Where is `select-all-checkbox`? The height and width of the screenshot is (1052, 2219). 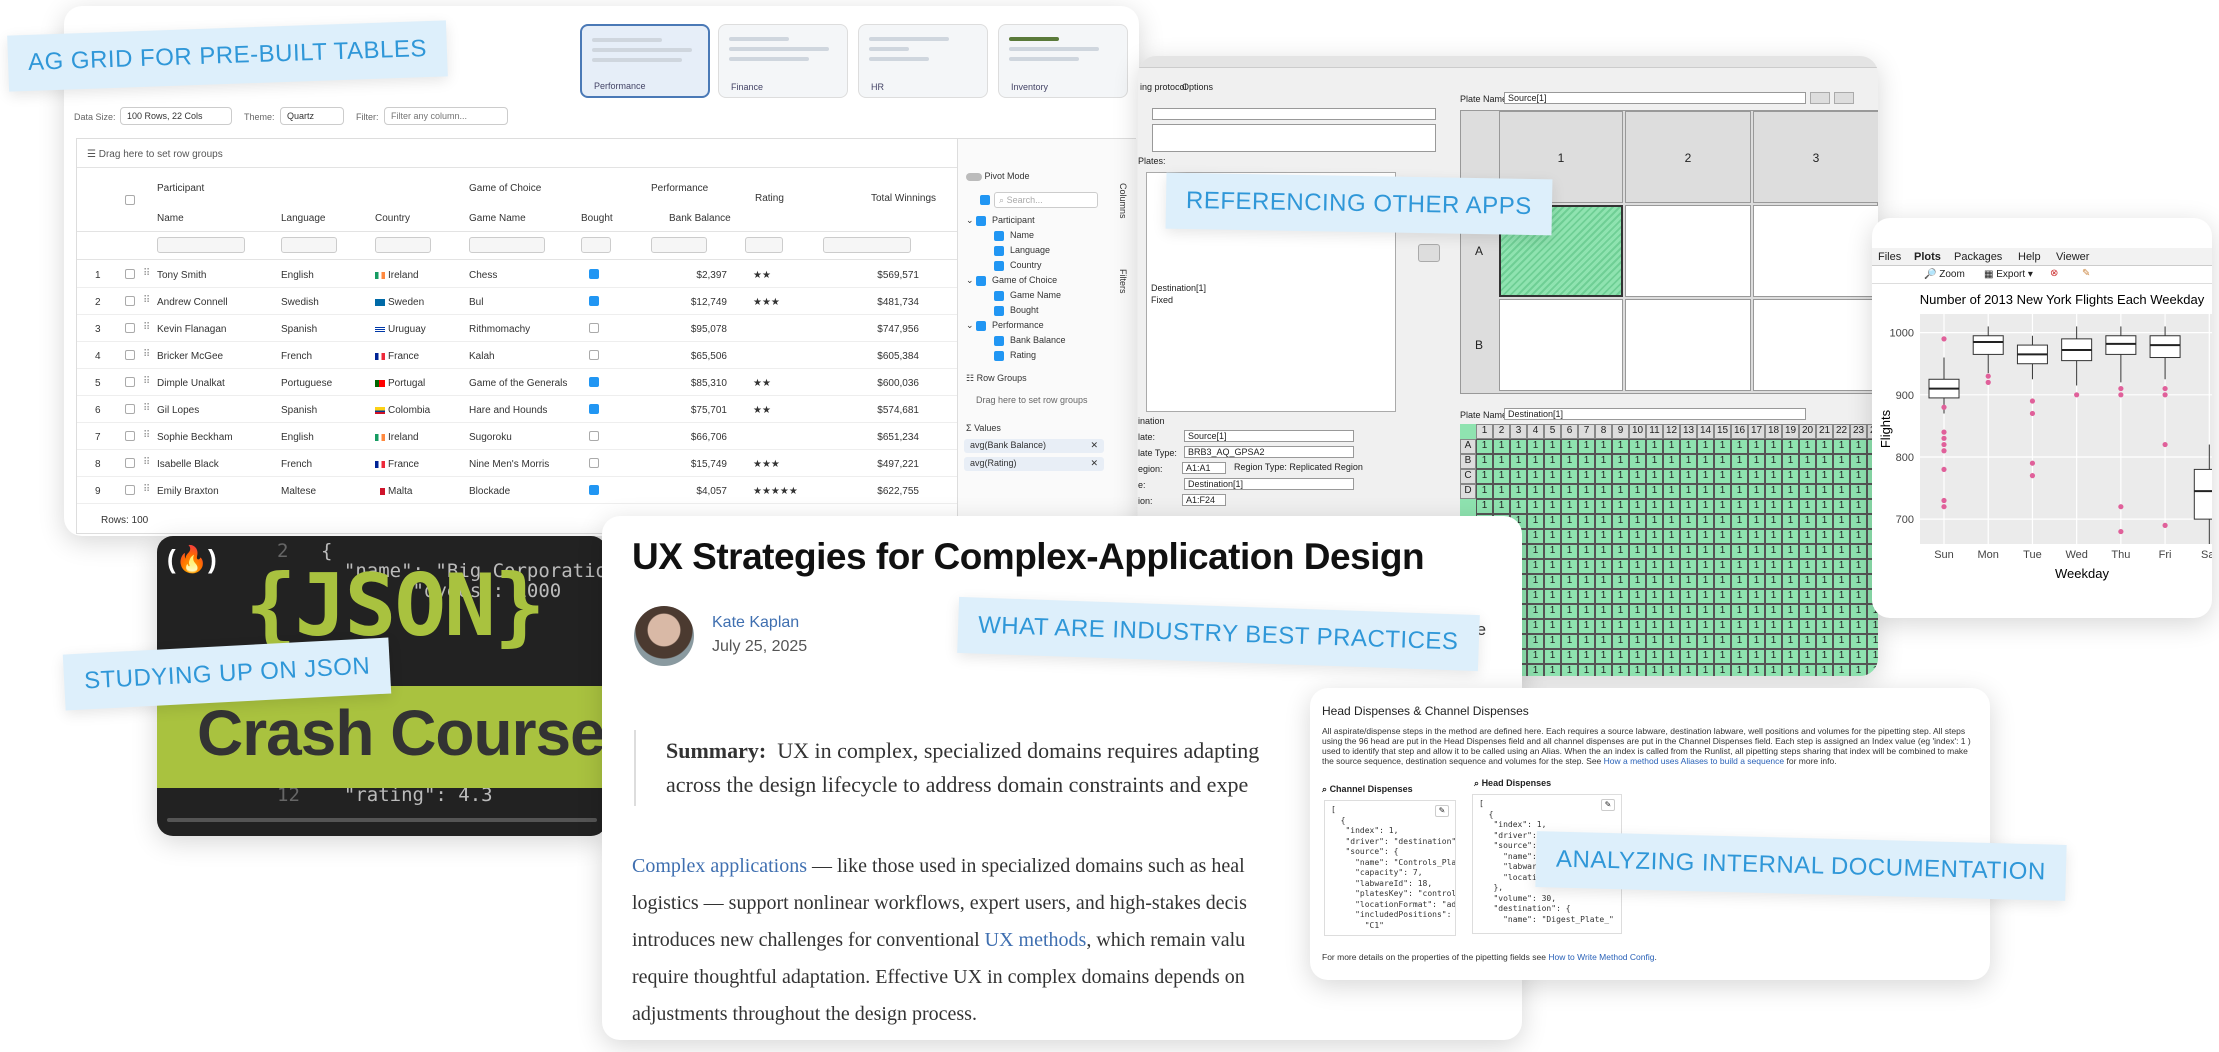
select-all-checkbox is located at coordinates (130, 200).